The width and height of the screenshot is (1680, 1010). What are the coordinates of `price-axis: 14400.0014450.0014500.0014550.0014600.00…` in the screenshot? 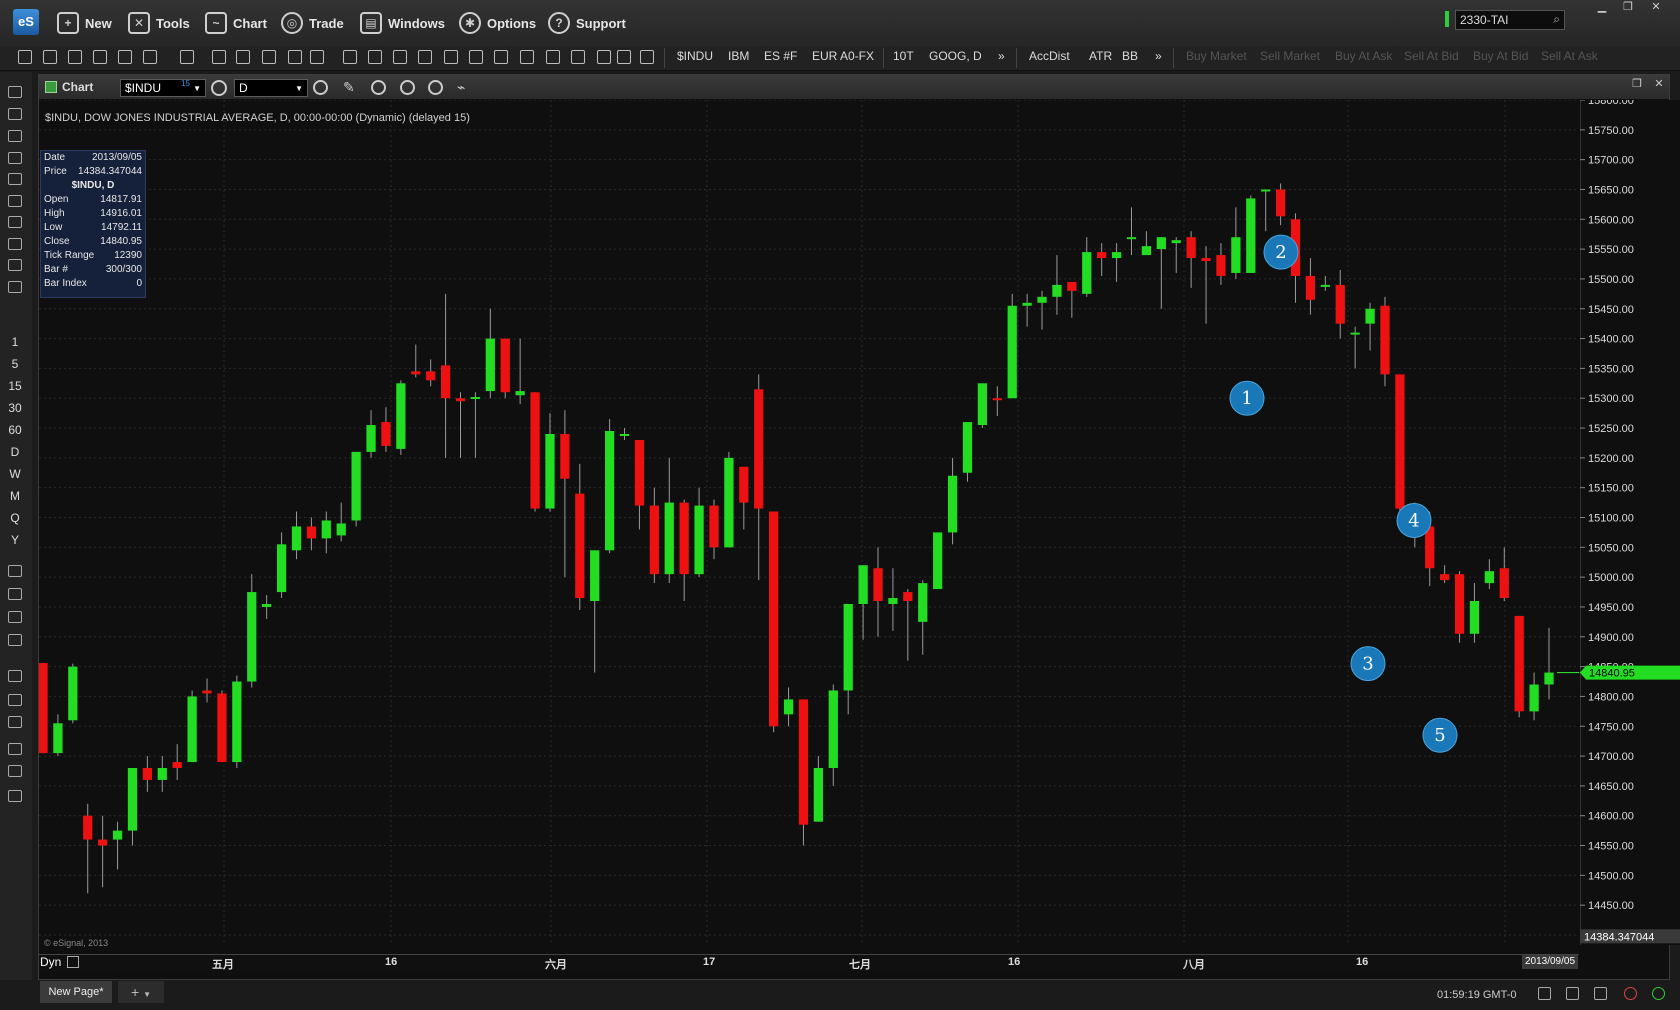 It's located at (1630, 522).